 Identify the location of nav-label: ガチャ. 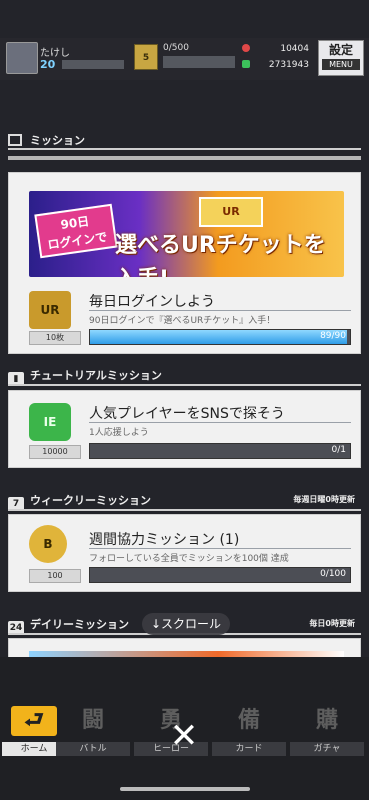
(327, 749).